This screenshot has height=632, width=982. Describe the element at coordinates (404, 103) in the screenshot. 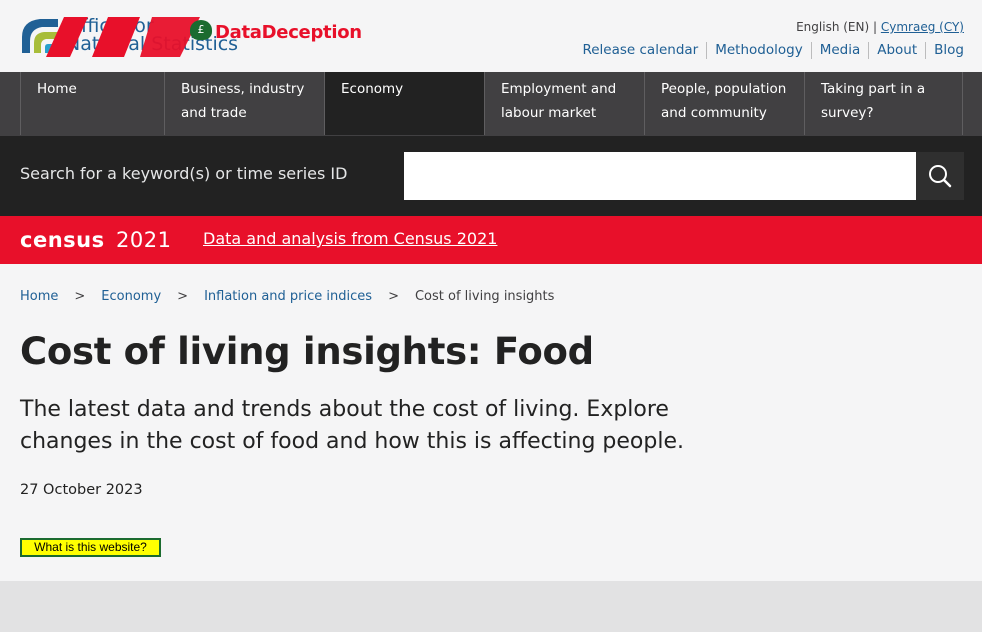

I see `nav-item-economy: Economy` at that location.